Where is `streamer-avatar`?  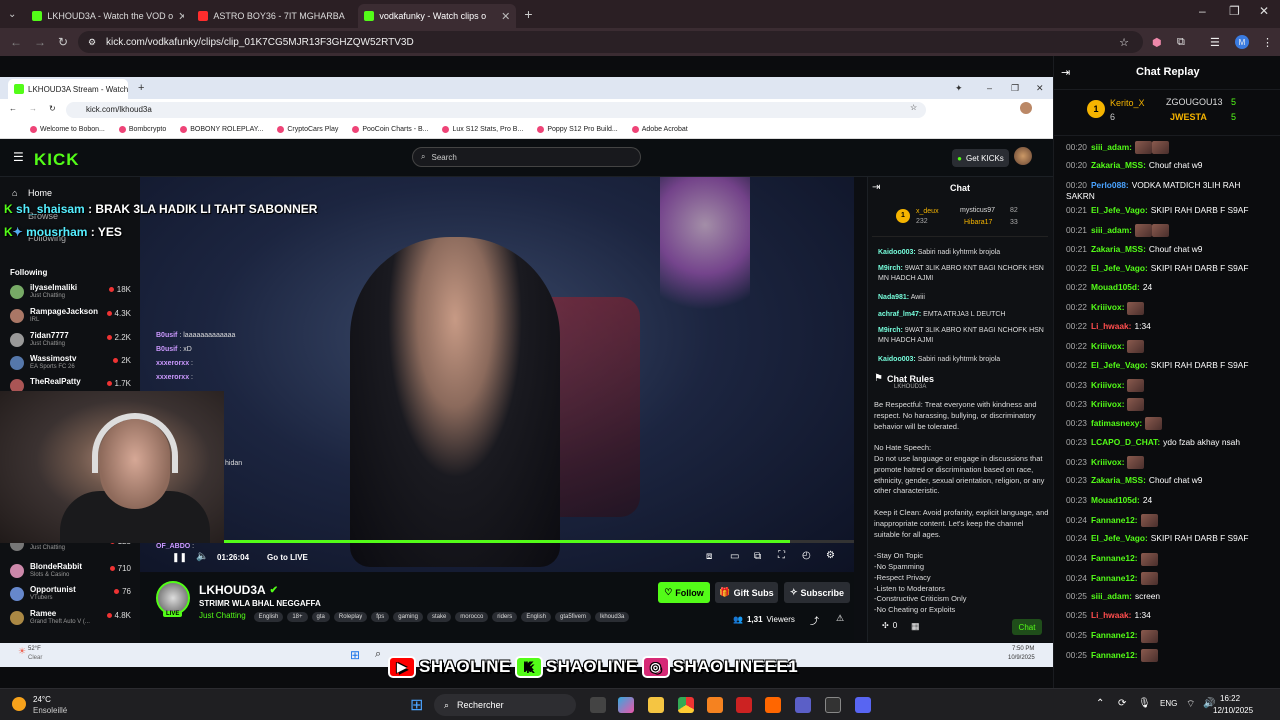 streamer-avatar is located at coordinates (173, 598).